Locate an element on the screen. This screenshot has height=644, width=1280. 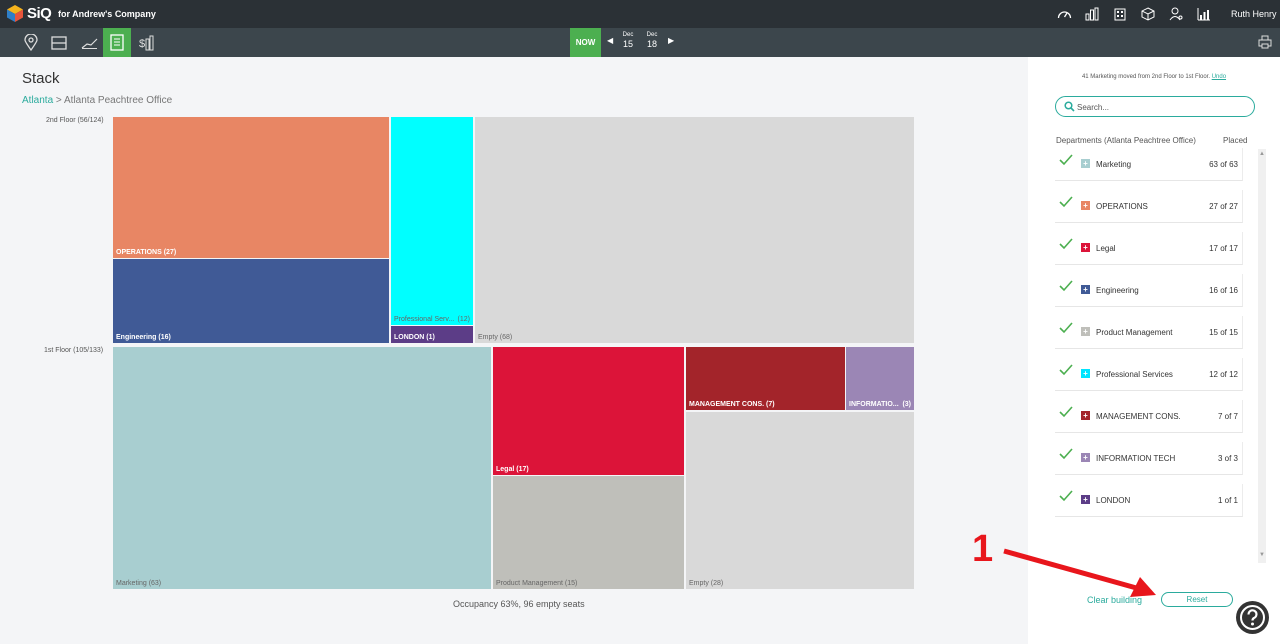
department-name: MANAGEMENT CONS. is located at coordinates (1138, 416).